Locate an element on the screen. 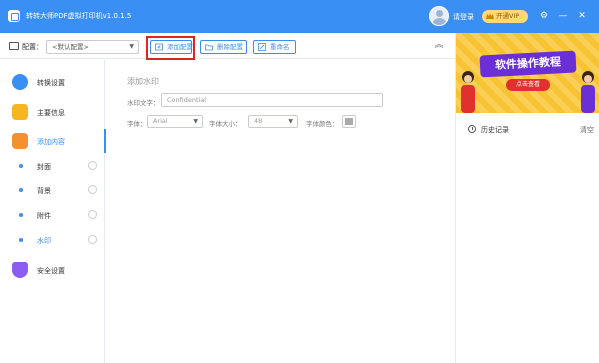  cover-radio is located at coordinates (92, 165).